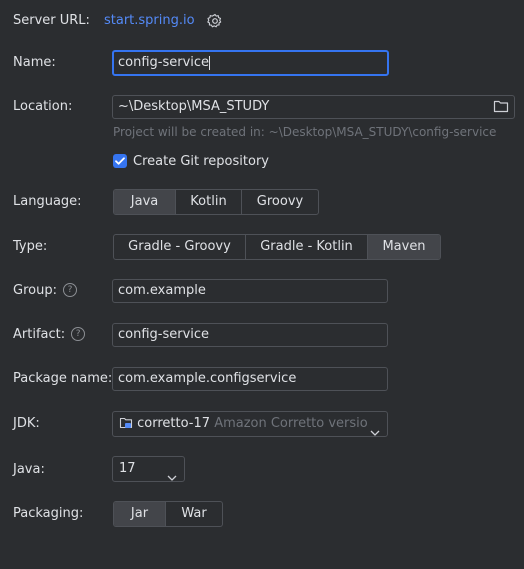 This screenshot has width=524, height=569. I want to click on location-input: ~\Desktop\MSA_STUDY, so click(313, 107).